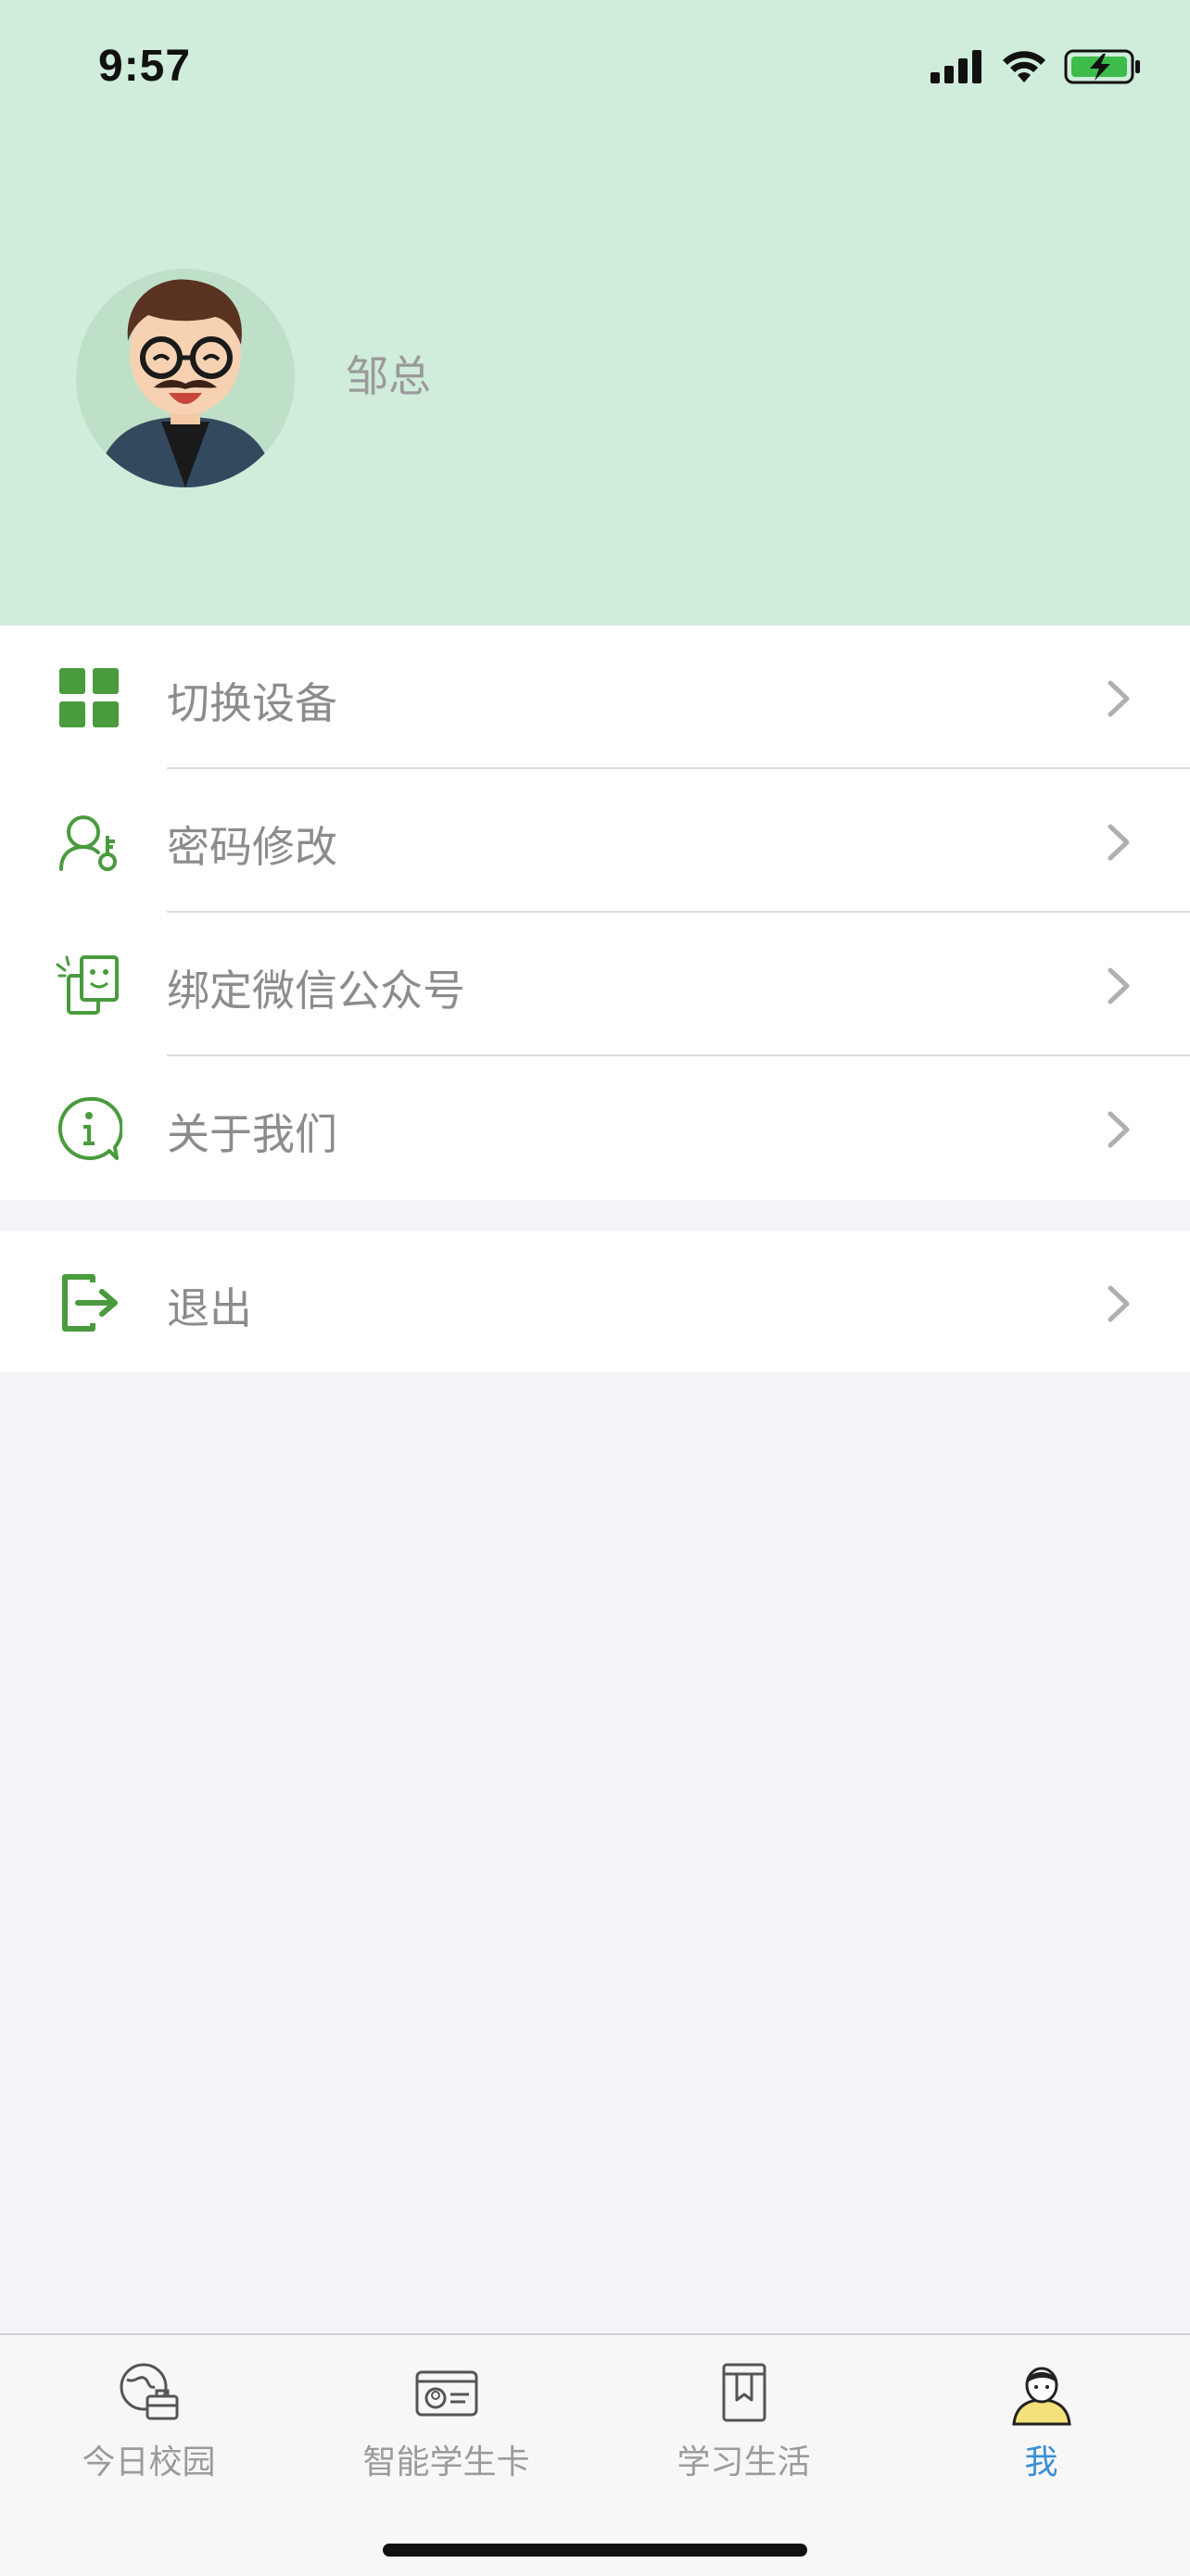 The width and height of the screenshot is (1190, 2576). Describe the element at coordinates (1024, 66) in the screenshot. I see `wifi-icon` at that location.